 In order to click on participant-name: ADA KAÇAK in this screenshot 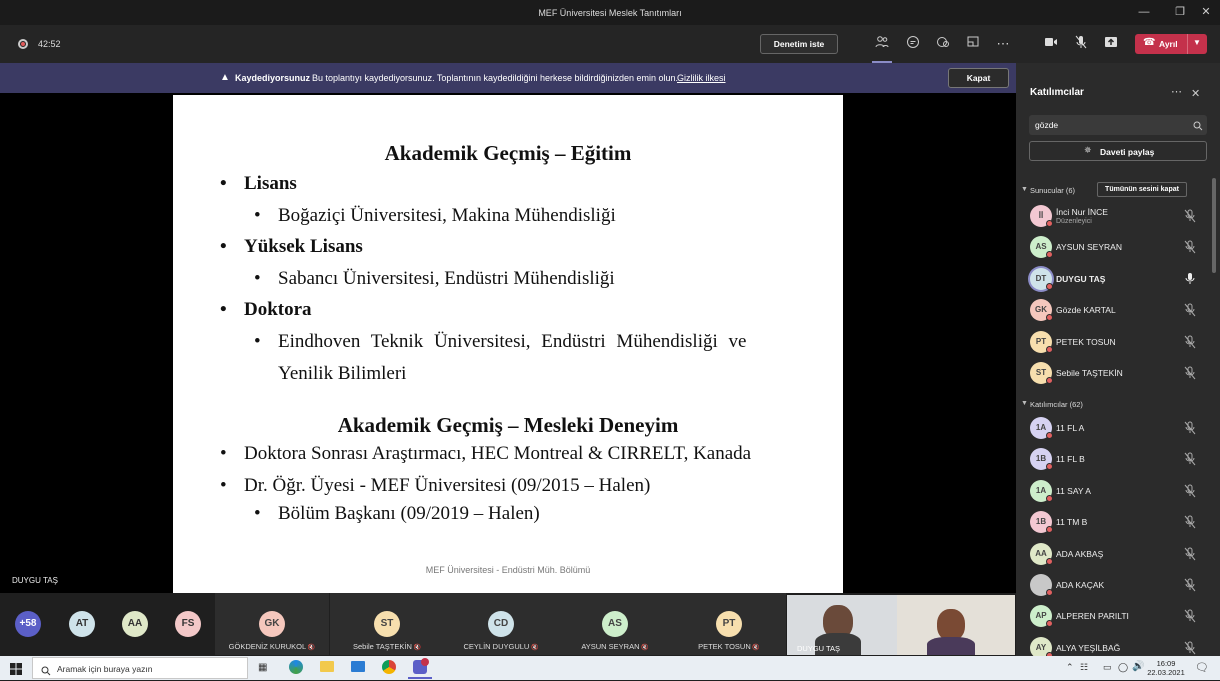, I will do `click(1080, 585)`.